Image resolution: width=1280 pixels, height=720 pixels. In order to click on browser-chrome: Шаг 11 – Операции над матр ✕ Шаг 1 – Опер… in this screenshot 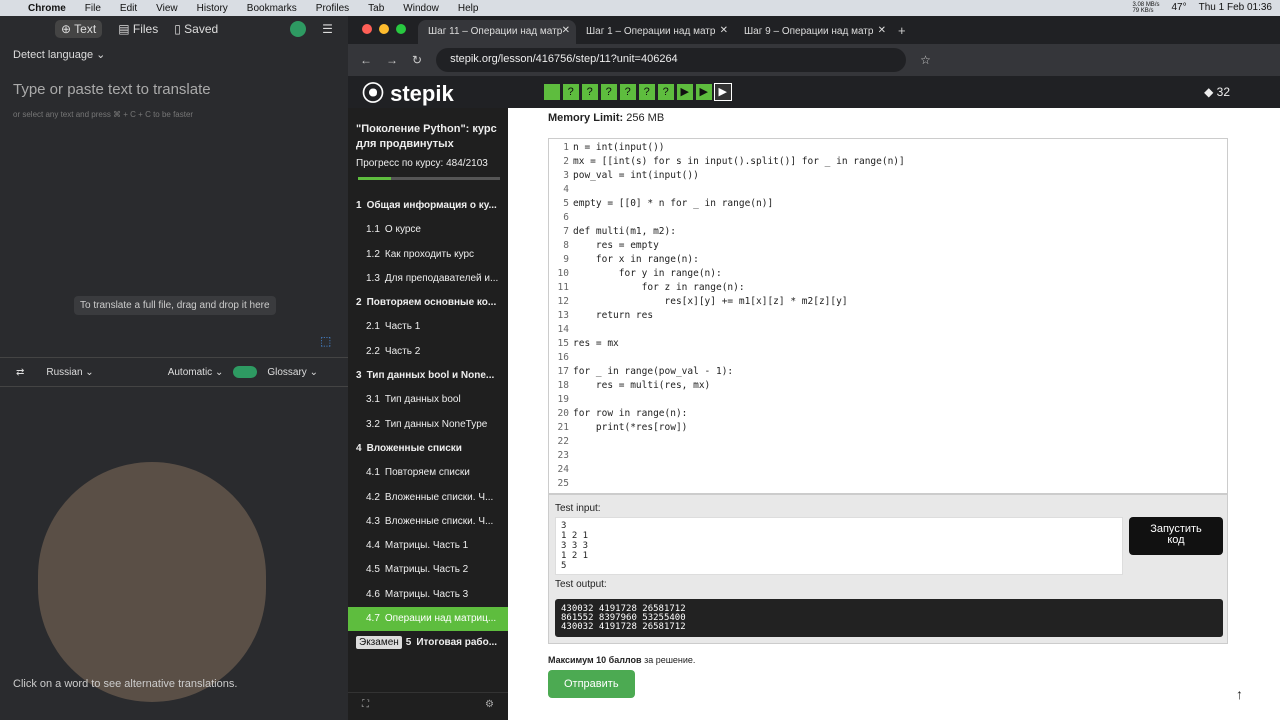, I will do `click(814, 46)`.